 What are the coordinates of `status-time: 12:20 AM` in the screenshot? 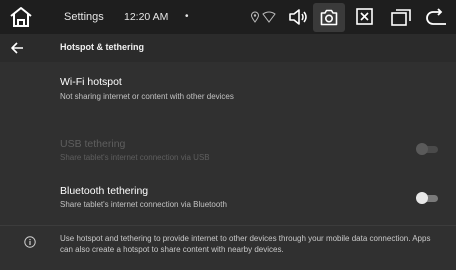 It's located at (146, 17).